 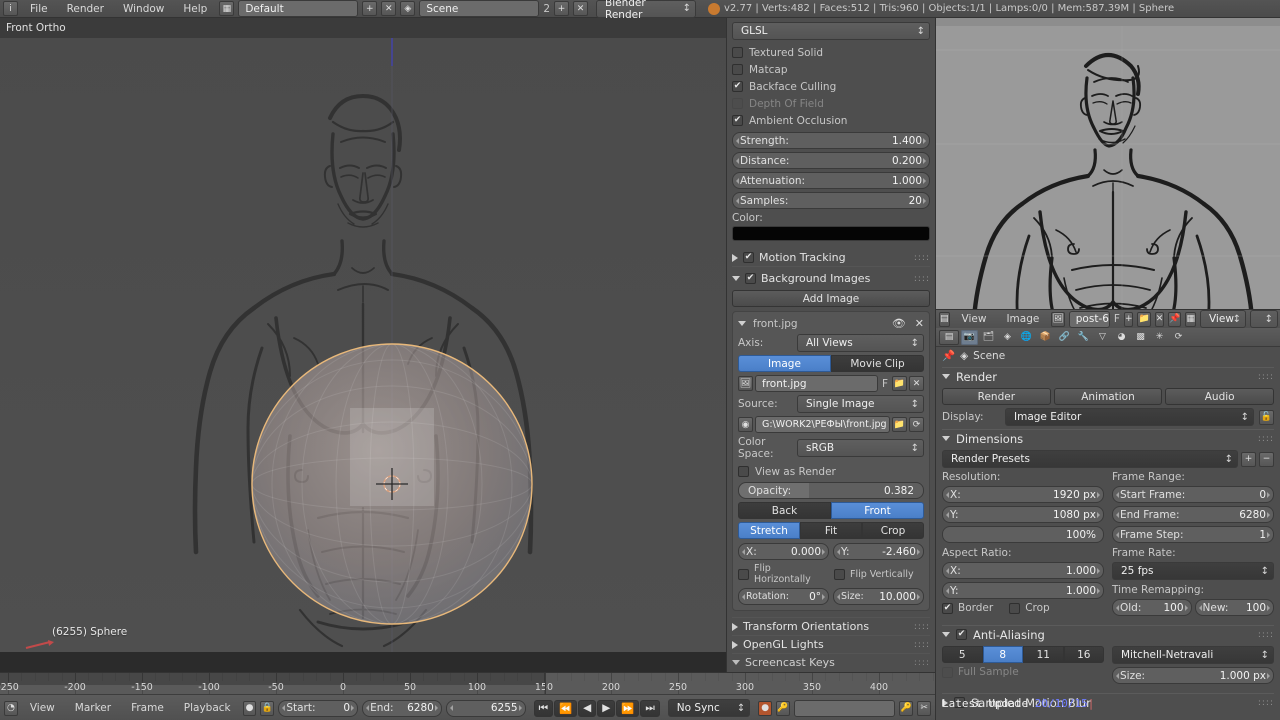 I want to click on delete-scene-icon: ✕, so click(x=581, y=8).